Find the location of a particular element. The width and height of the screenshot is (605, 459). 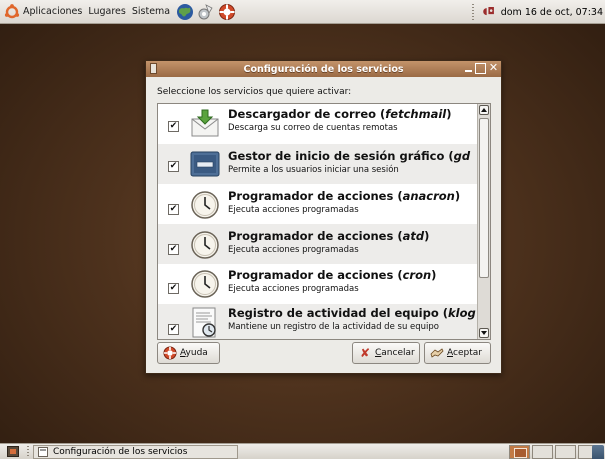

service-name: Programador de acciones (anacron) is located at coordinates (344, 196).